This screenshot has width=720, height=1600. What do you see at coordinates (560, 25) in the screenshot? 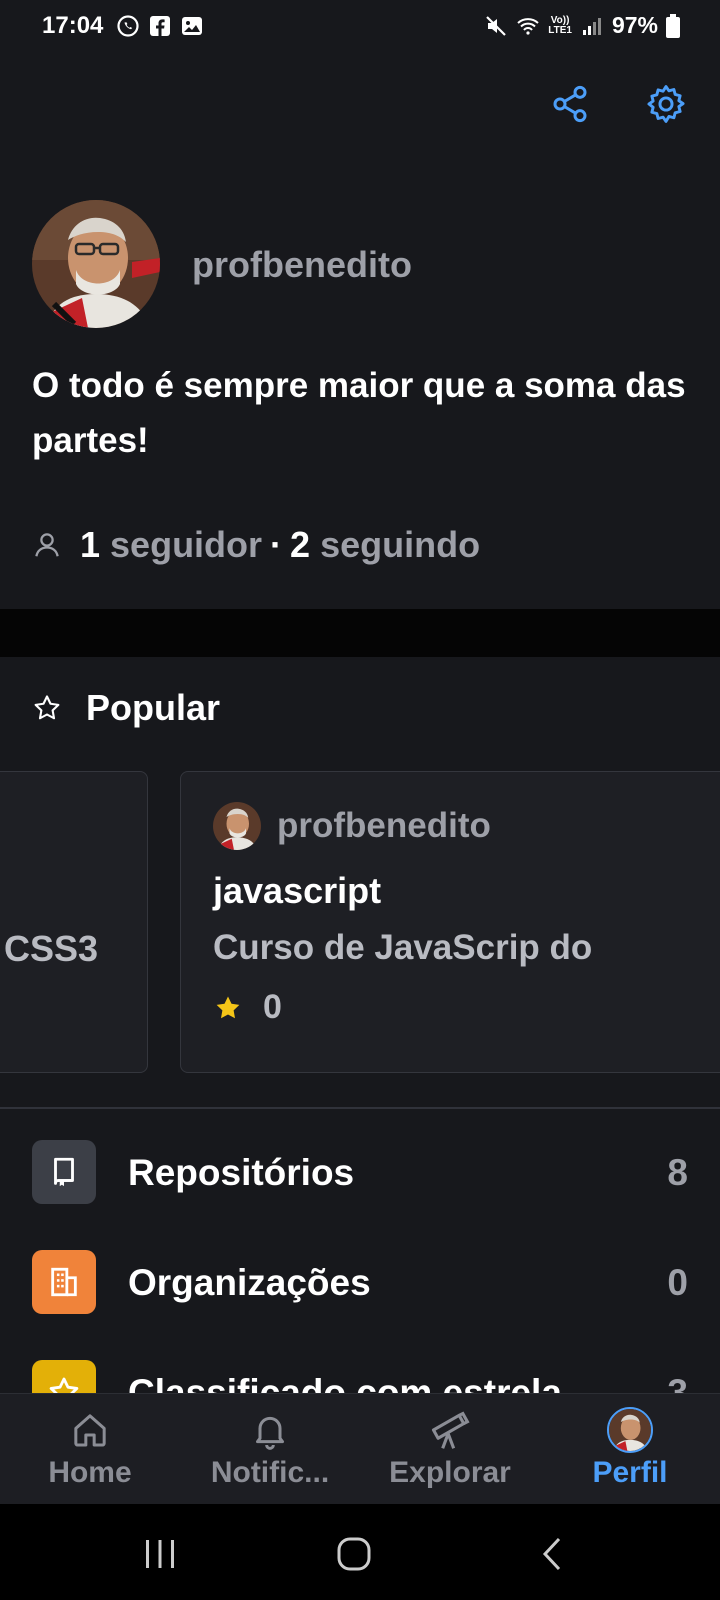
I see `network-type: Vo)) LTE1` at bounding box center [560, 25].